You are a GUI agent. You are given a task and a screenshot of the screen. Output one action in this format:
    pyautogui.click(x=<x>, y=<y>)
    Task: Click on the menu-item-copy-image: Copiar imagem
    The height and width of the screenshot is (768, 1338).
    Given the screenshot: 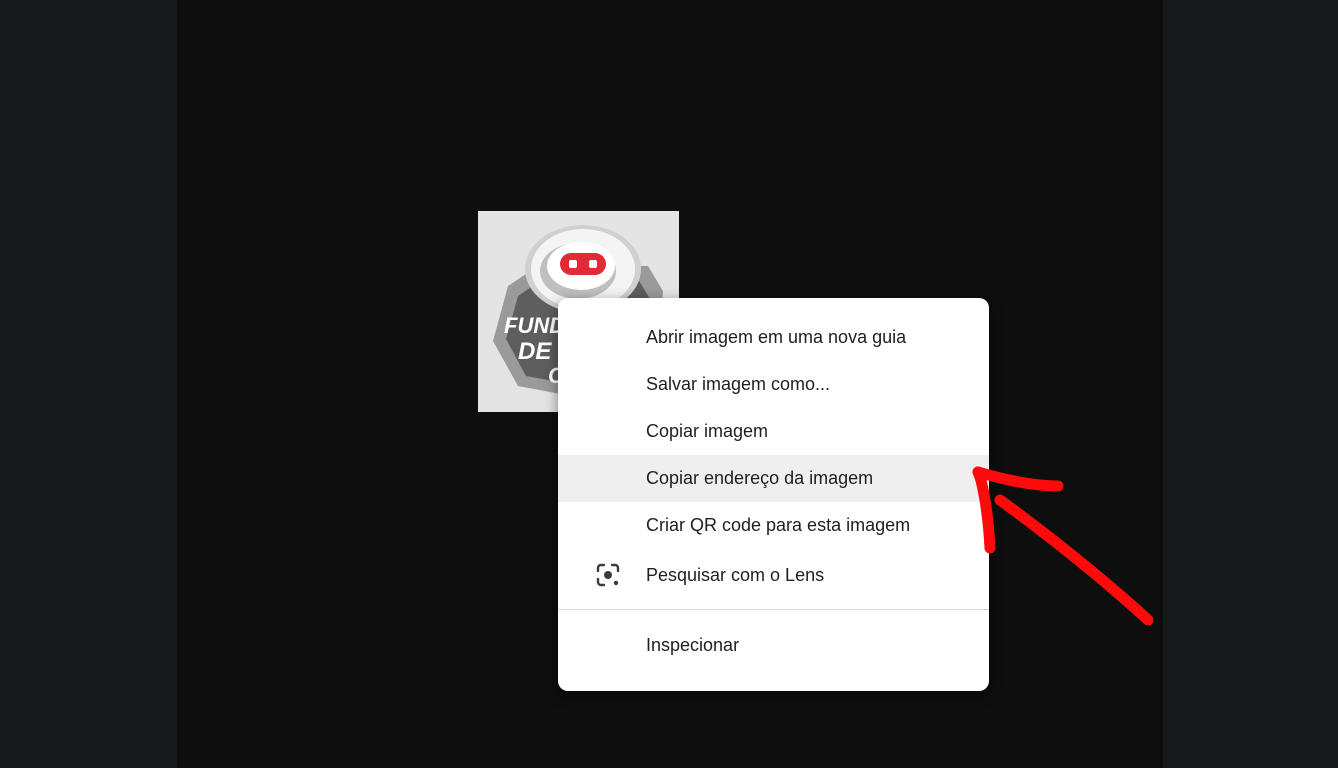 What is the action you would take?
    pyautogui.click(x=773, y=431)
    